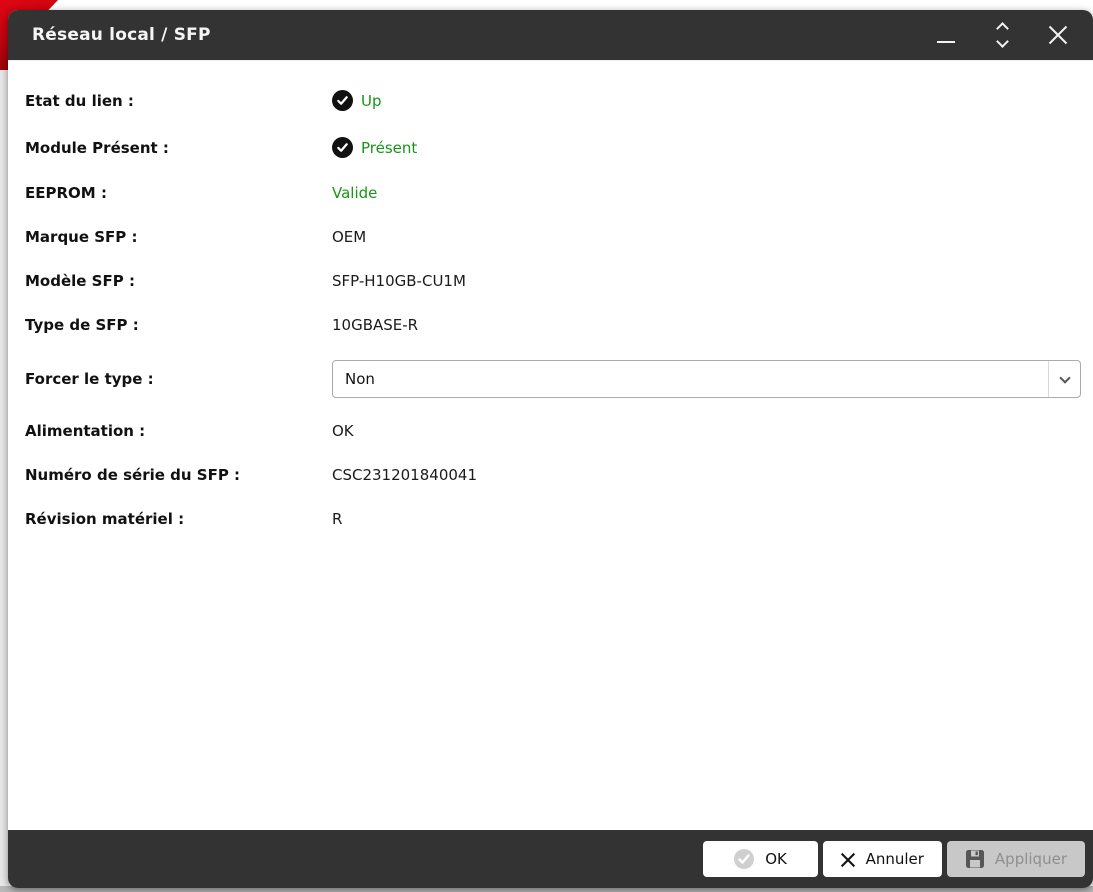 This screenshot has width=1093, height=892. What do you see at coordinates (1030, 859) in the screenshot?
I see `apply-button-label: Appliquer` at bounding box center [1030, 859].